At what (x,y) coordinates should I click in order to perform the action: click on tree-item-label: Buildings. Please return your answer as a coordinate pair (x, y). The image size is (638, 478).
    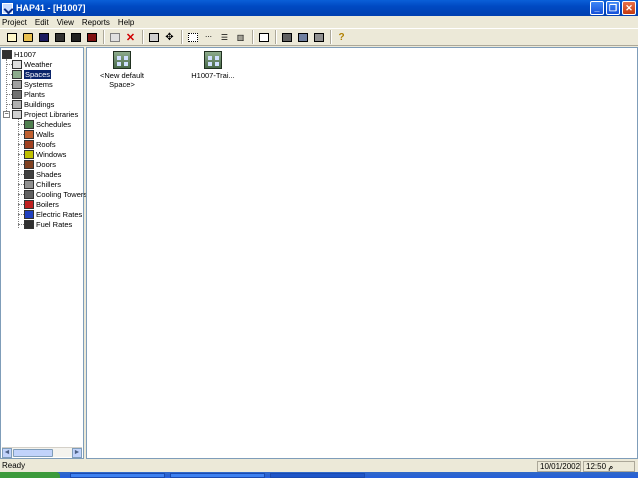
    Looking at the image, I should click on (39, 104).